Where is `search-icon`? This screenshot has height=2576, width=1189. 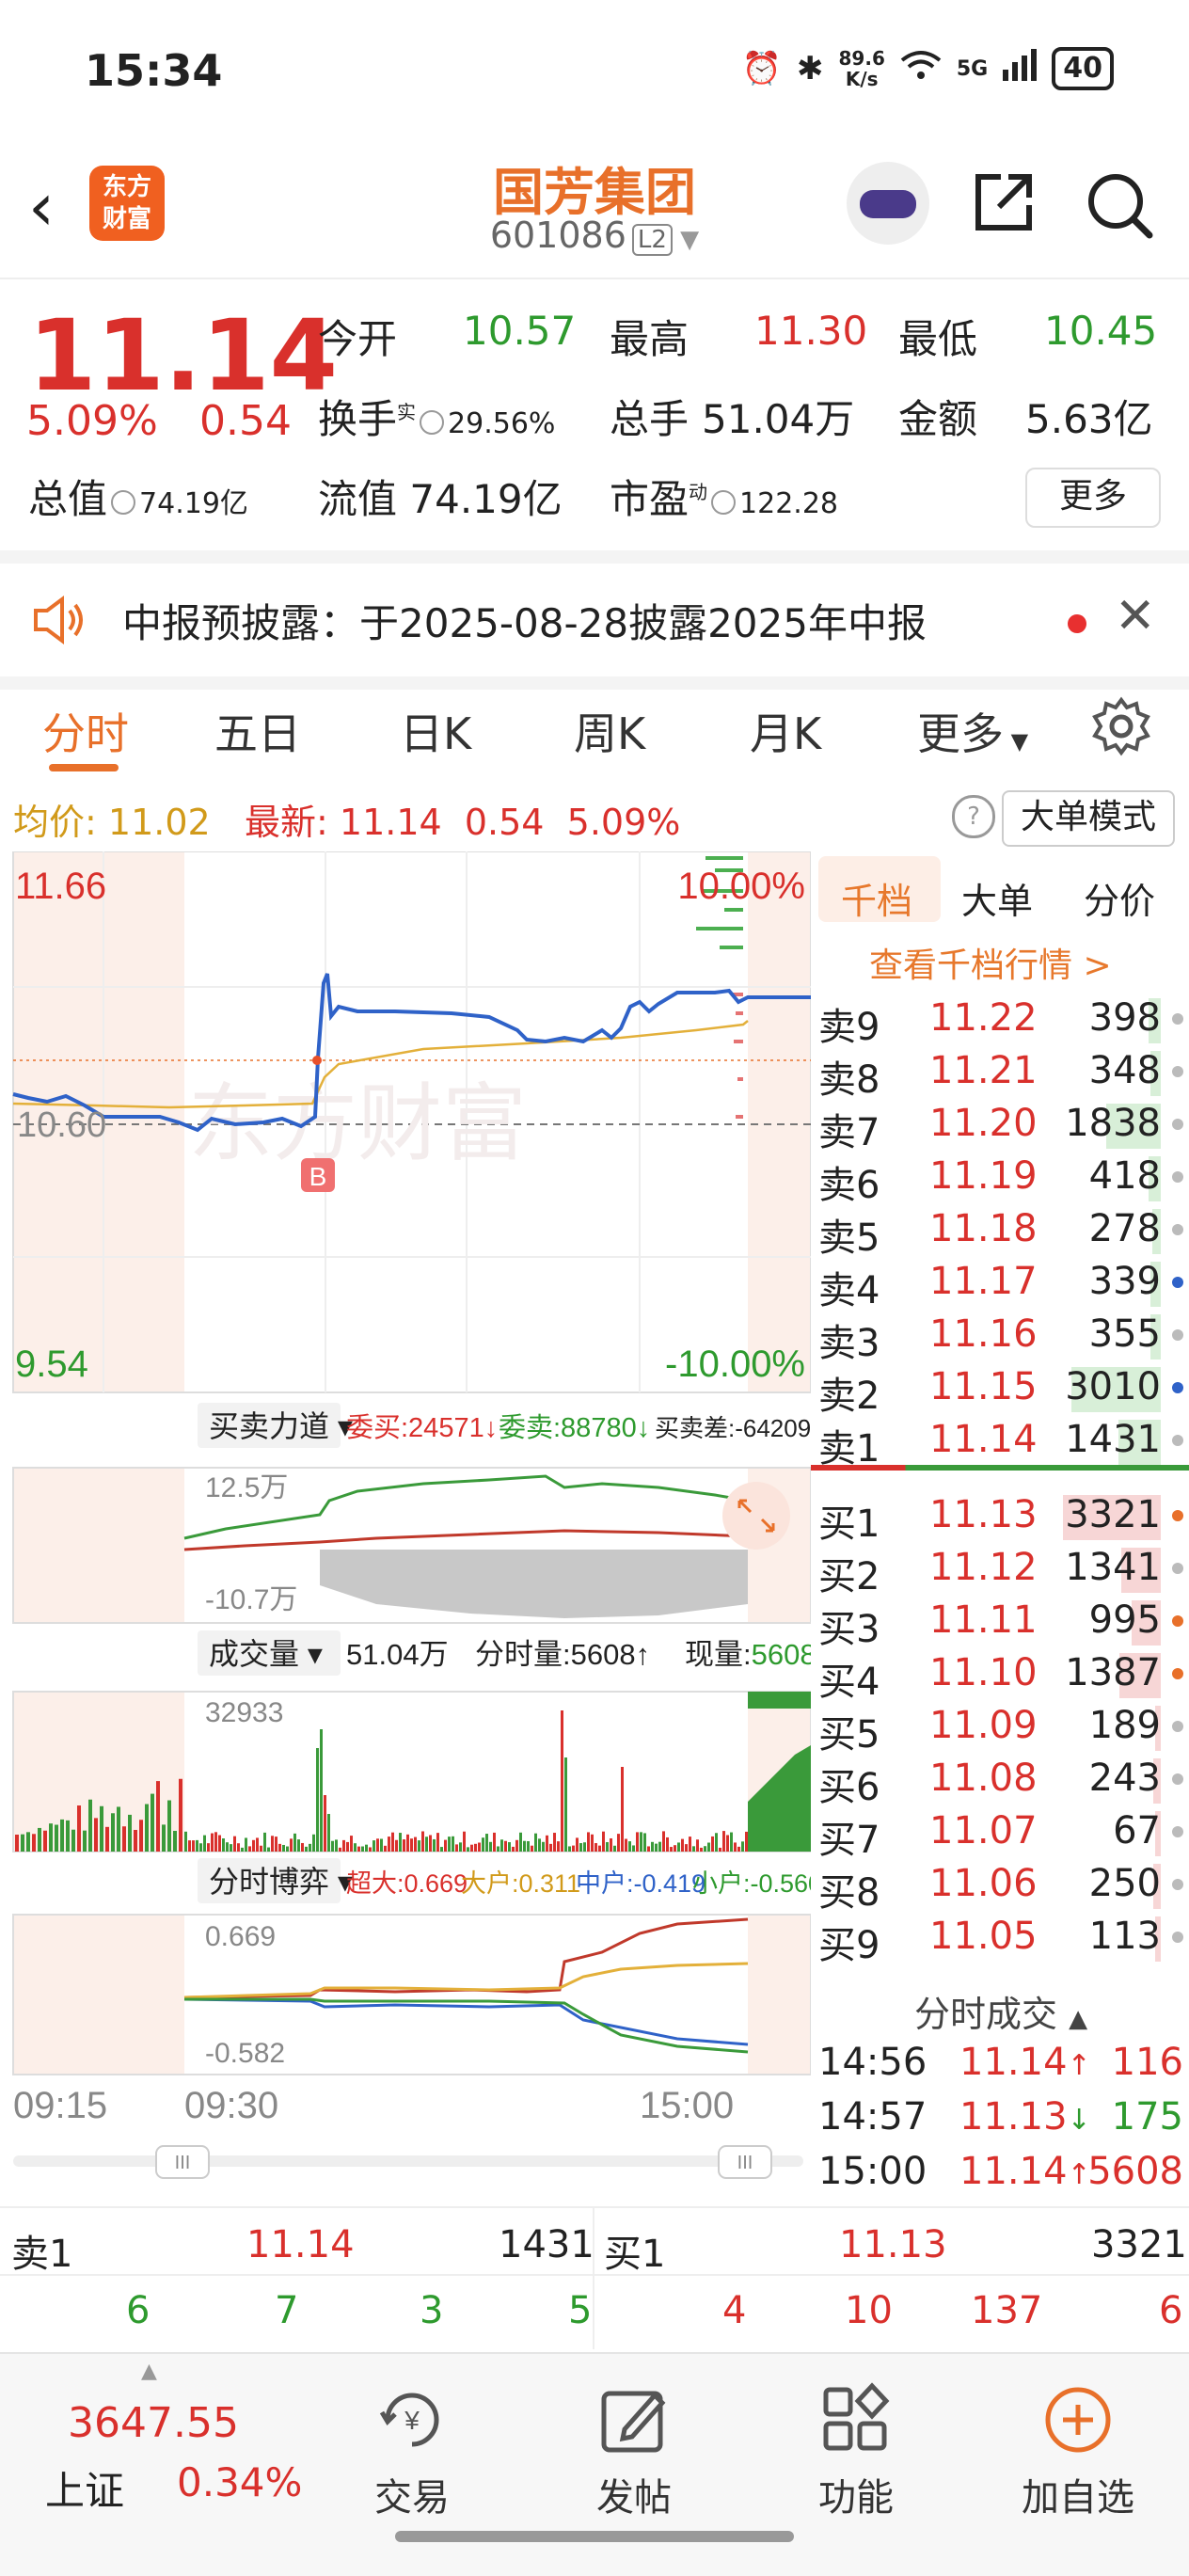 search-icon is located at coordinates (1119, 205).